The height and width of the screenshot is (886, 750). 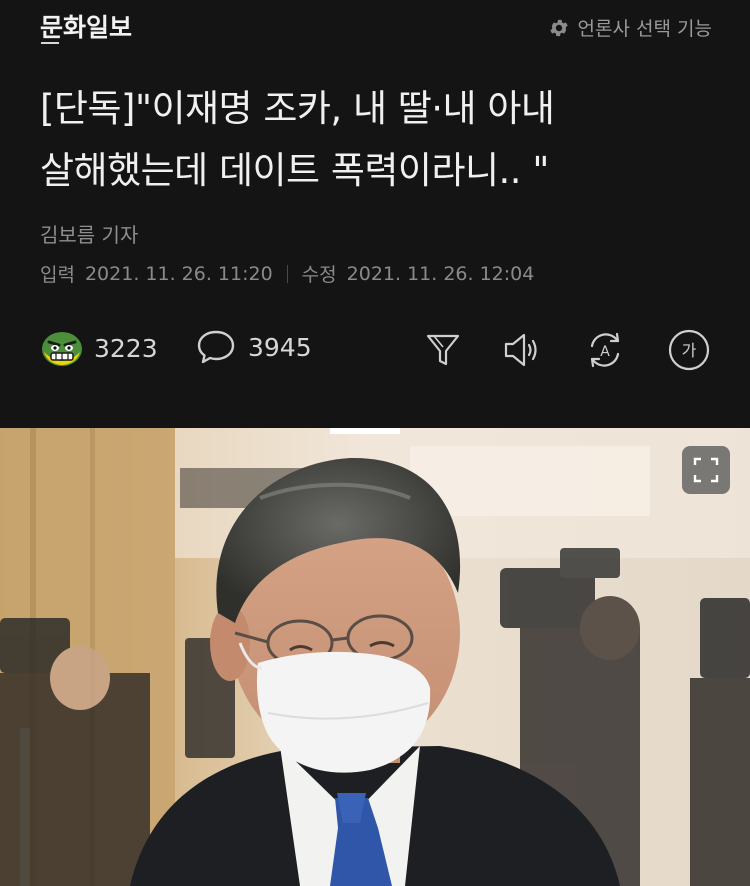 I want to click on date-divider, so click(x=287, y=273).